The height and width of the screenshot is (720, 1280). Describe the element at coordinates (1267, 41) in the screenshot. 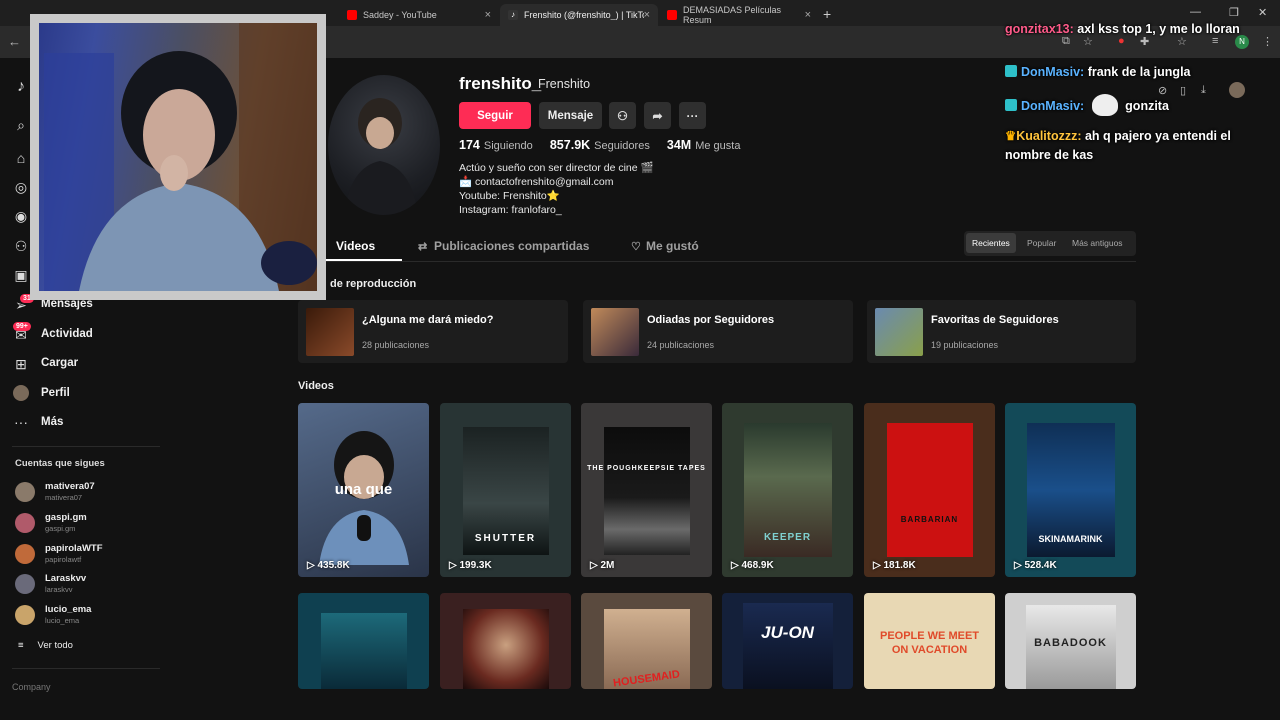

I see `menu-icon: ⋮` at that location.